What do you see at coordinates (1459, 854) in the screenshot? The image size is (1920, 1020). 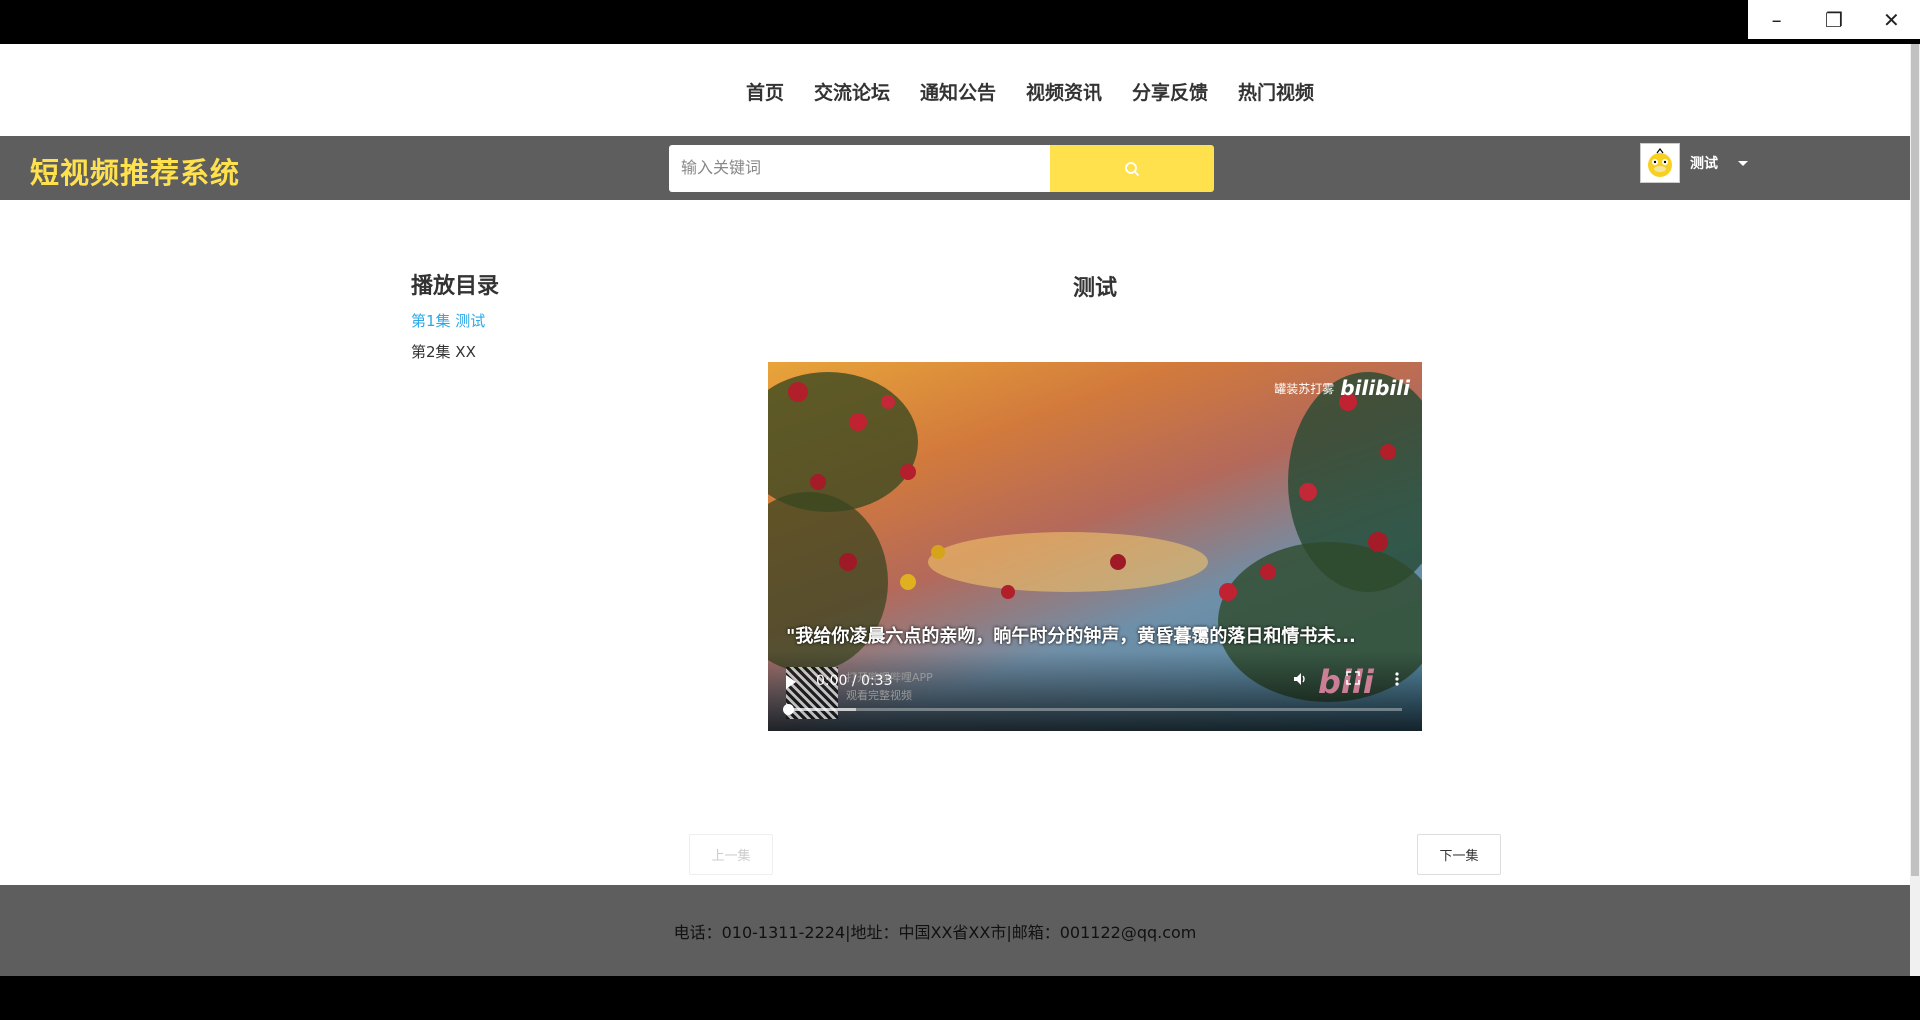 I see `next-episode-button: 下一集` at bounding box center [1459, 854].